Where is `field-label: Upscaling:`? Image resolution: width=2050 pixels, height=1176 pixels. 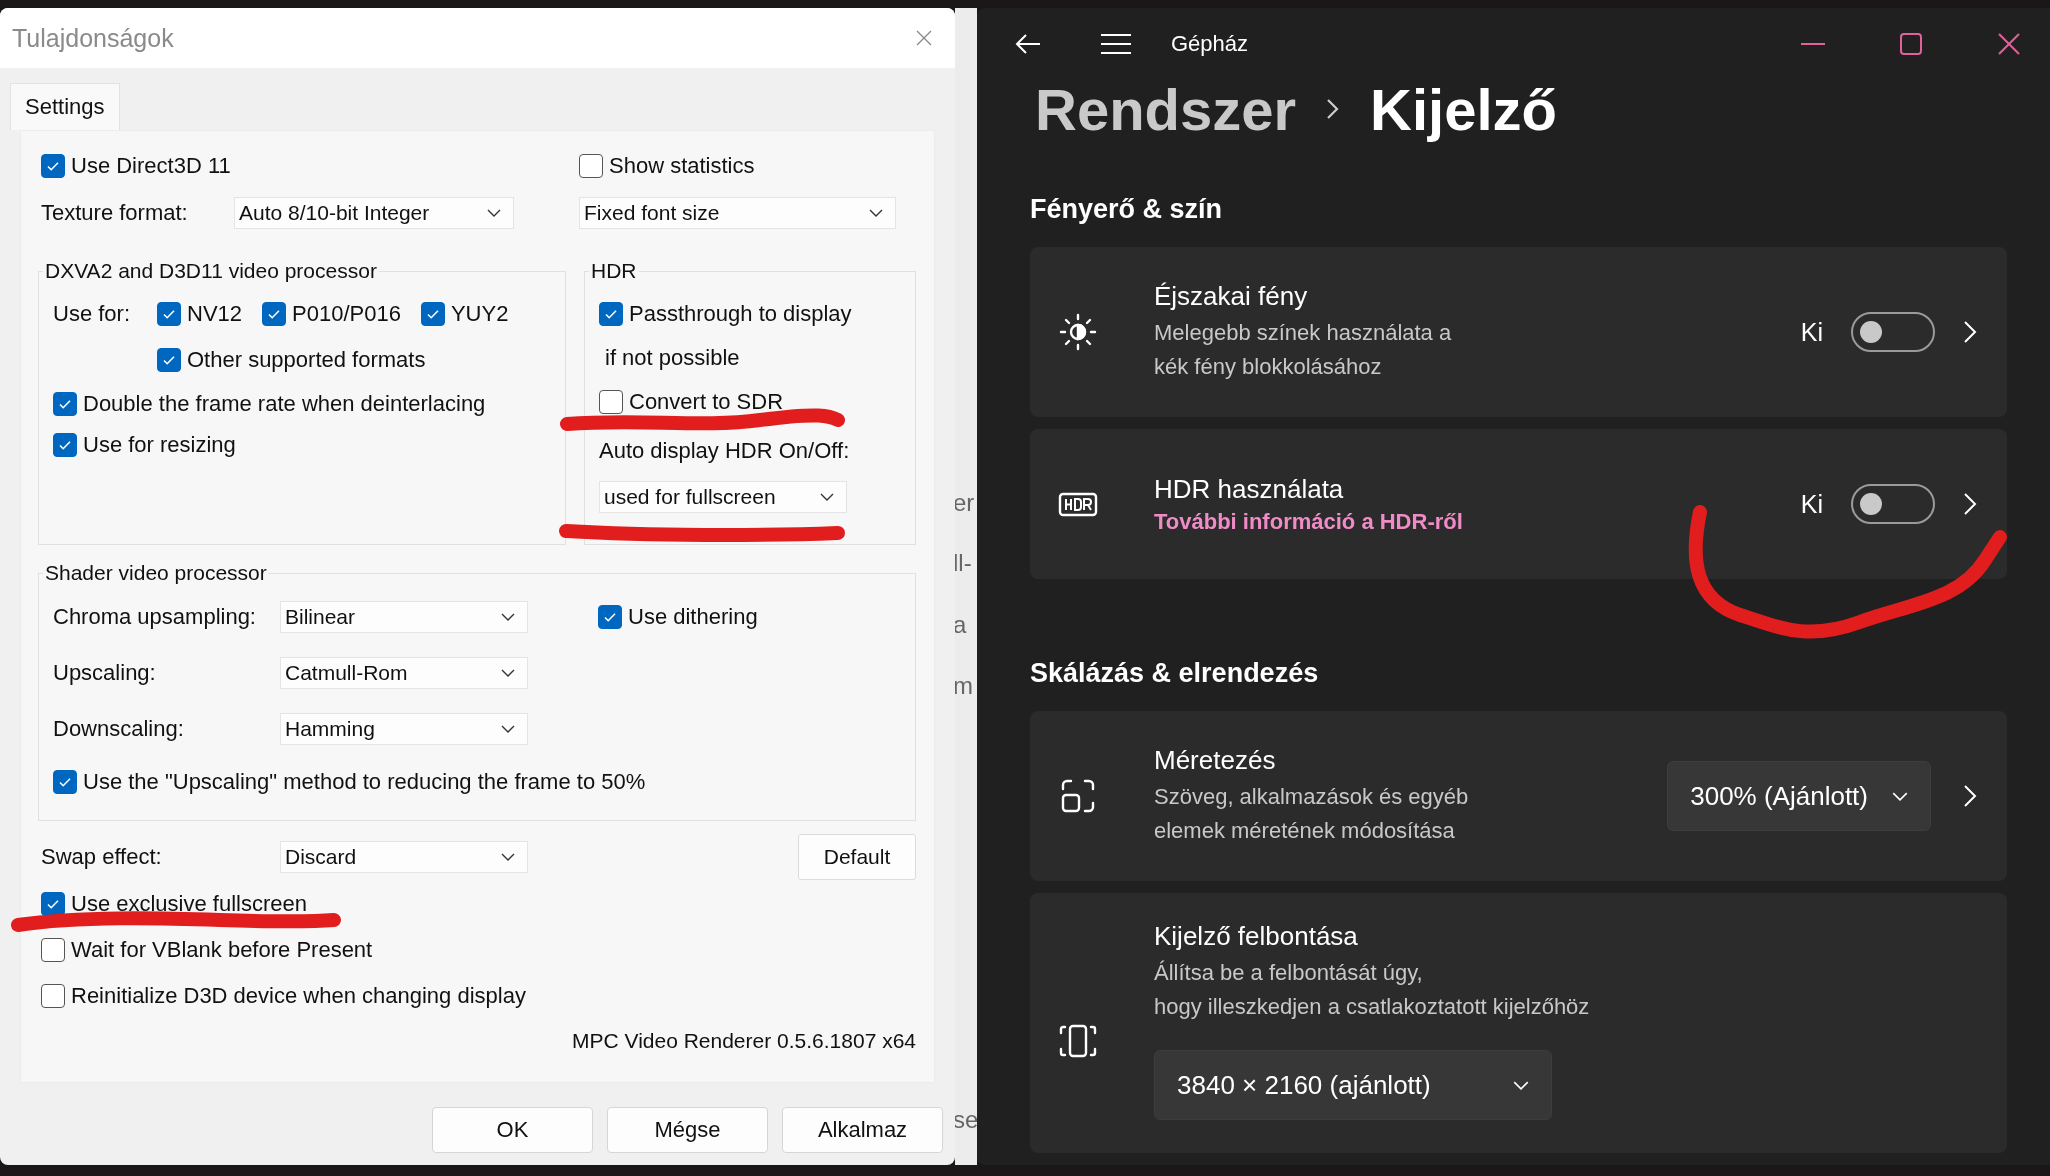 field-label: Upscaling: is located at coordinates (105, 673).